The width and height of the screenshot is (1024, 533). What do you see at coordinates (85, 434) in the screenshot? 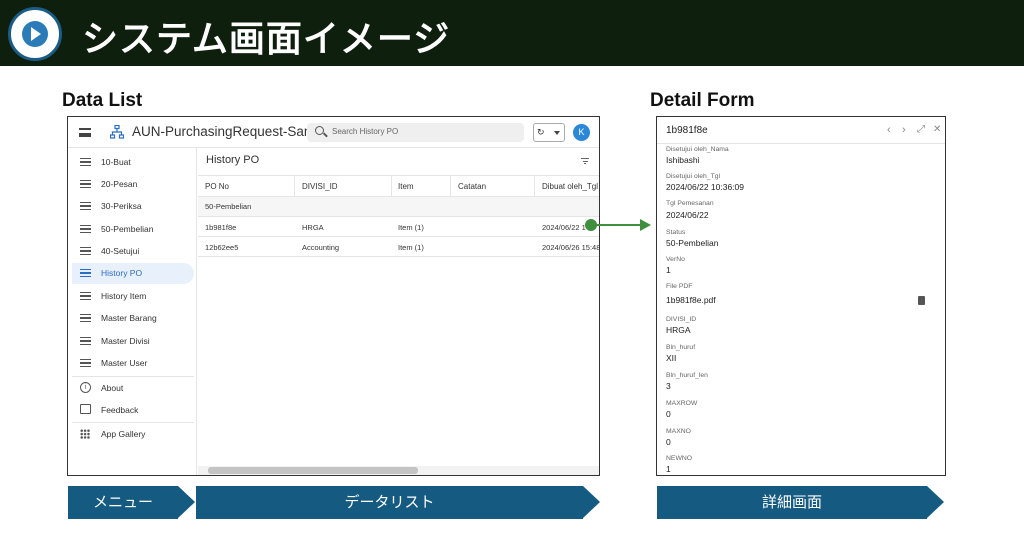
I see `apps-grid-icon` at bounding box center [85, 434].